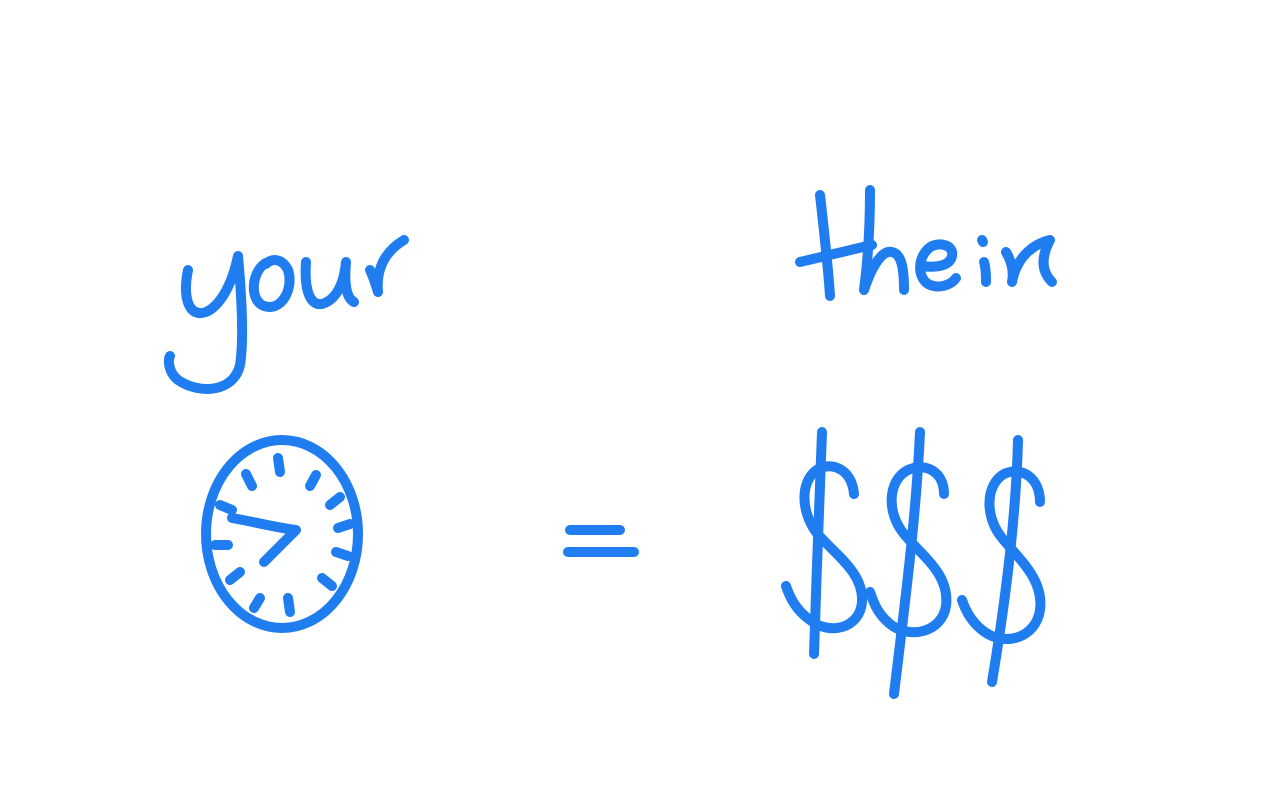 This screenshot has width=1280, height=788. I want to click on handwritten-word-your, so click(286, 314).